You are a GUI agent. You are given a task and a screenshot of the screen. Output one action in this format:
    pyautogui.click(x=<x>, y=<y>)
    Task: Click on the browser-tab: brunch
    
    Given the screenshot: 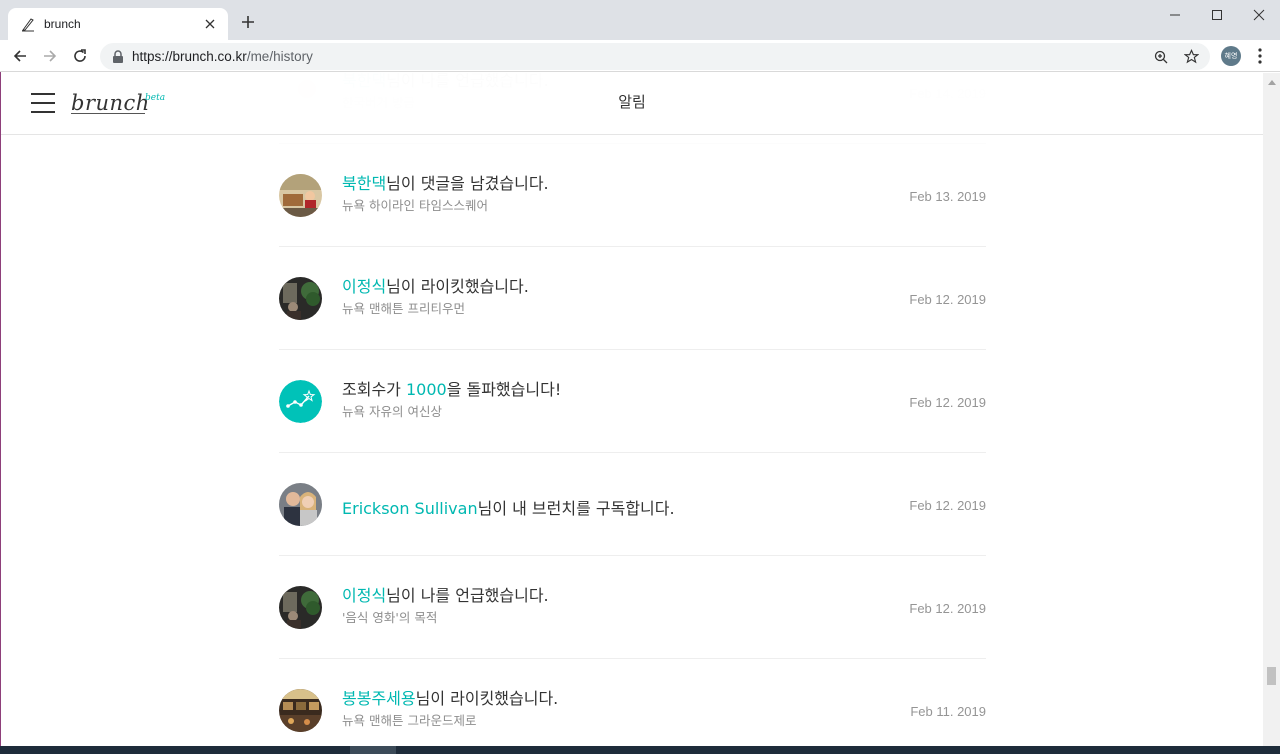 What is the action you would take?
    pyautogui.click(x=118, y=24)
    